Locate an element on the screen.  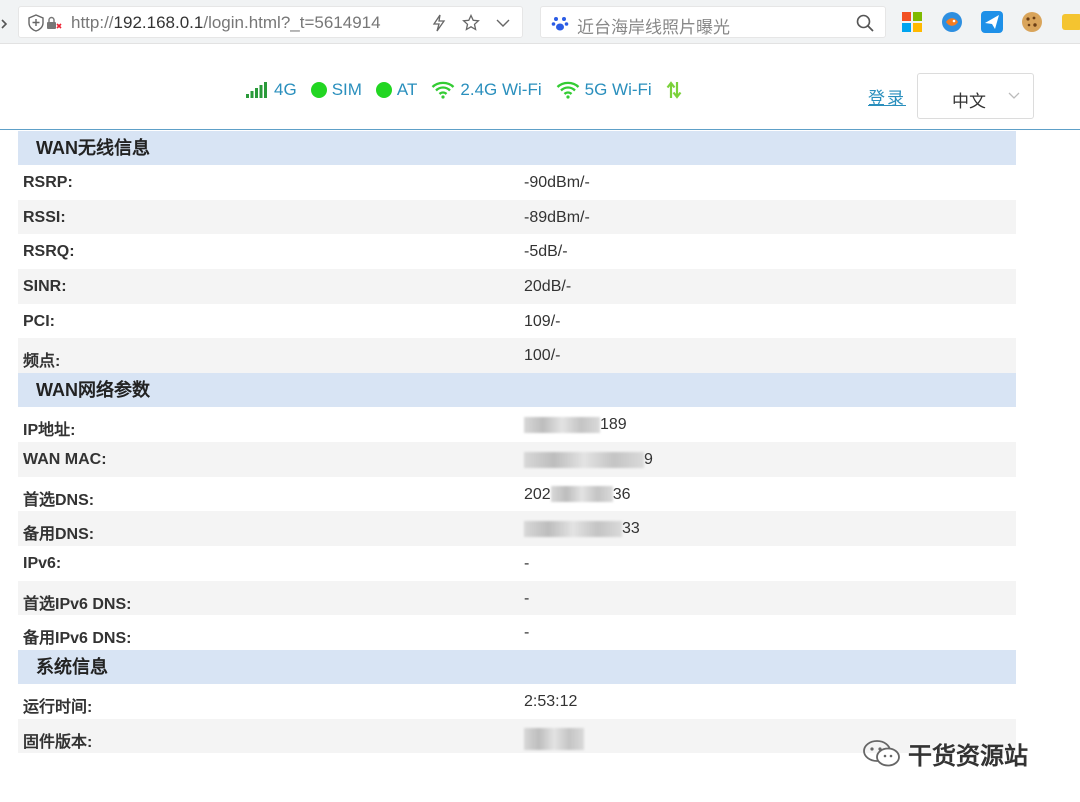
row-value-redacted: 202 36 is located at coordinates (577, 495).